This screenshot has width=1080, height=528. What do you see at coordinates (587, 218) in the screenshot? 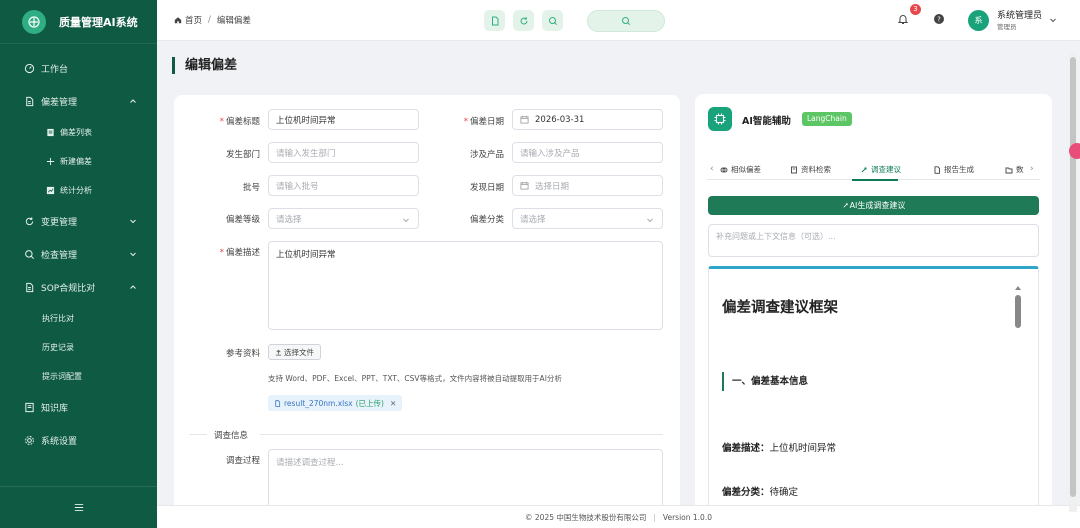
I see `category-select: 请选择` at bounding box center [587, 218].